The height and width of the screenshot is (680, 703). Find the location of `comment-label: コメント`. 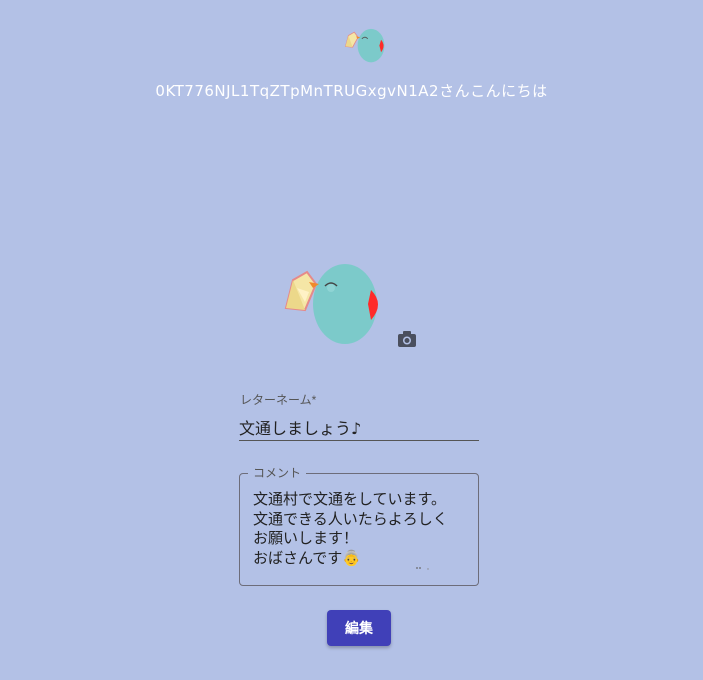

comment-label: コメント is located at coordinates (277, 472).